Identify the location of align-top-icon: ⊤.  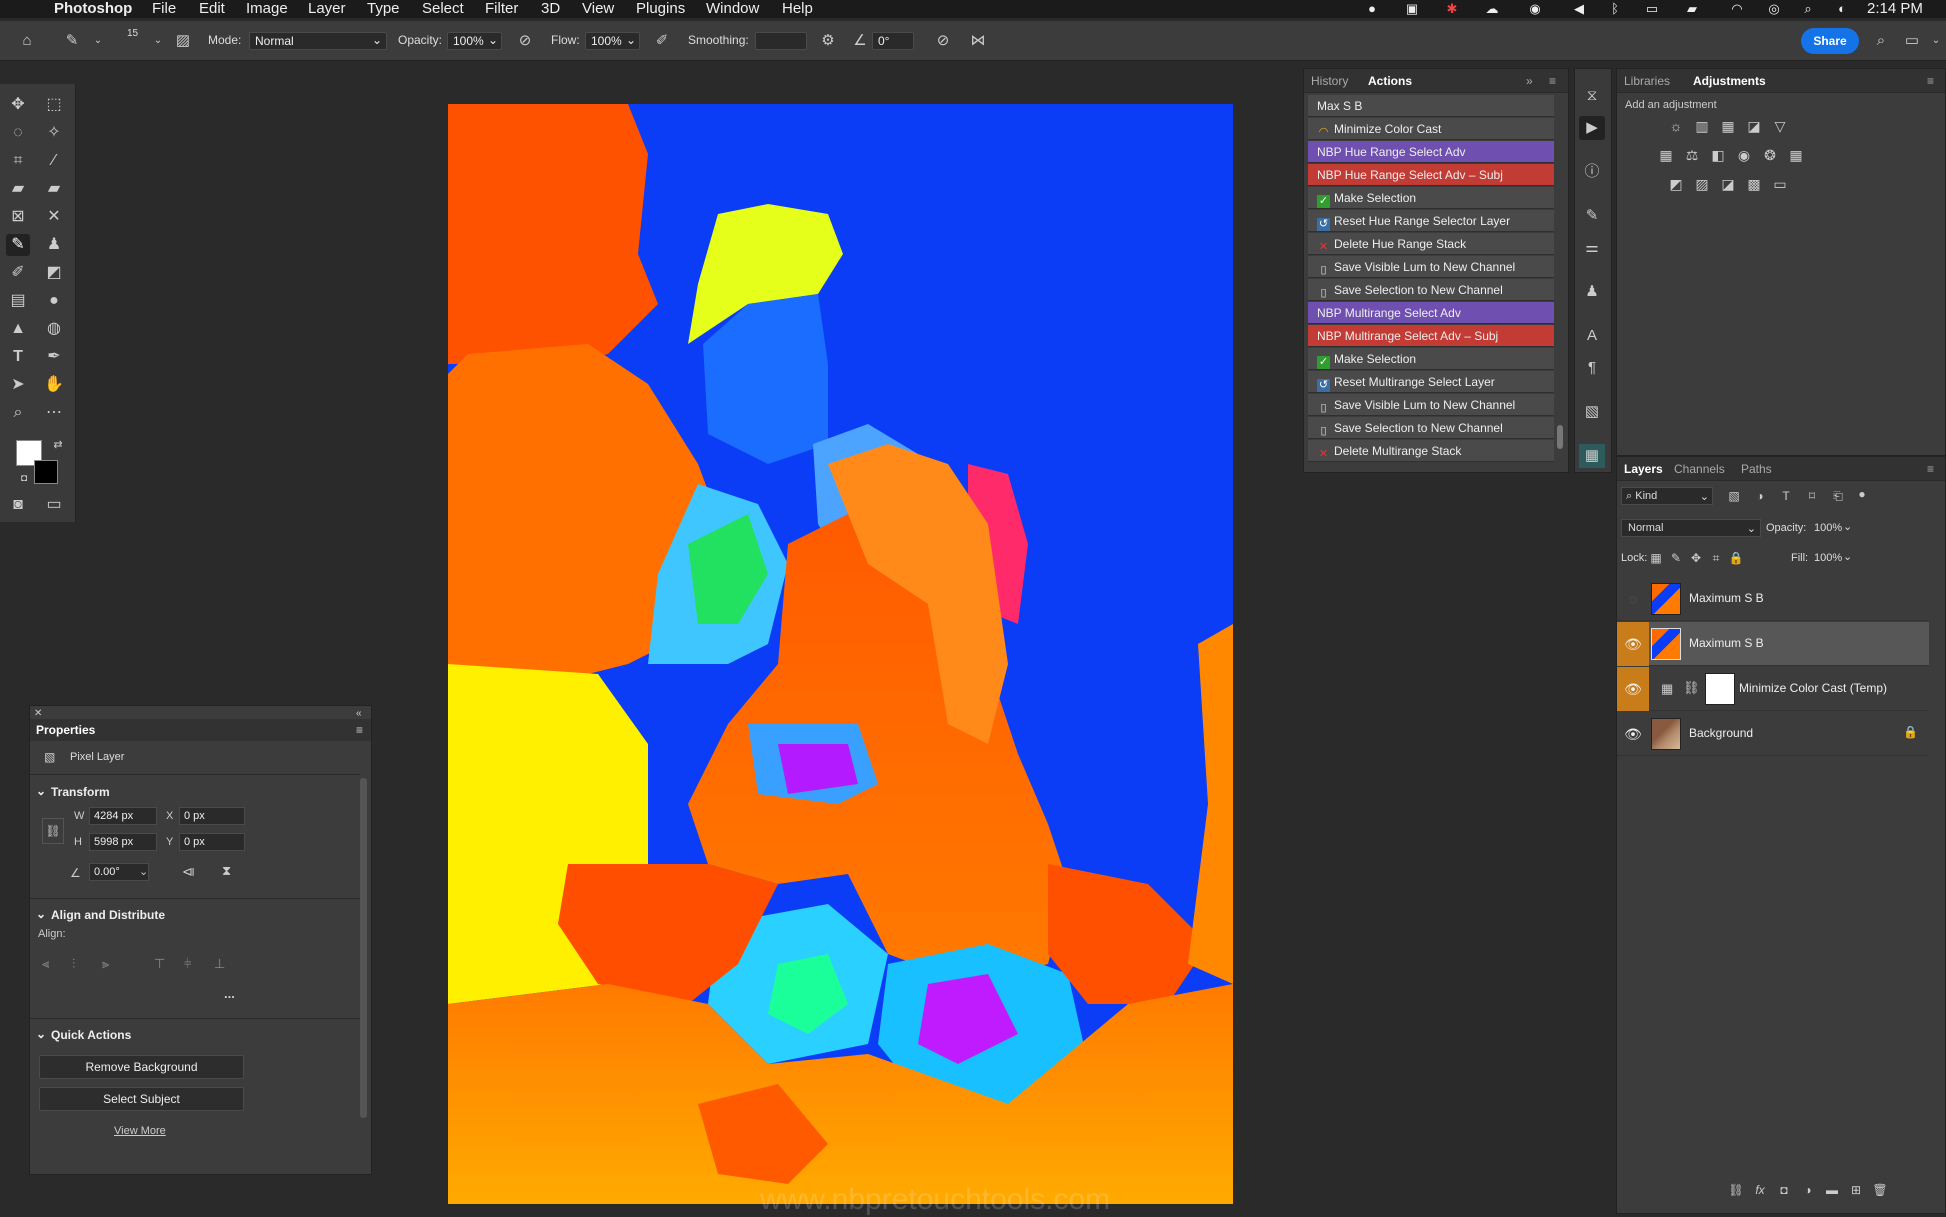
(159, 964).